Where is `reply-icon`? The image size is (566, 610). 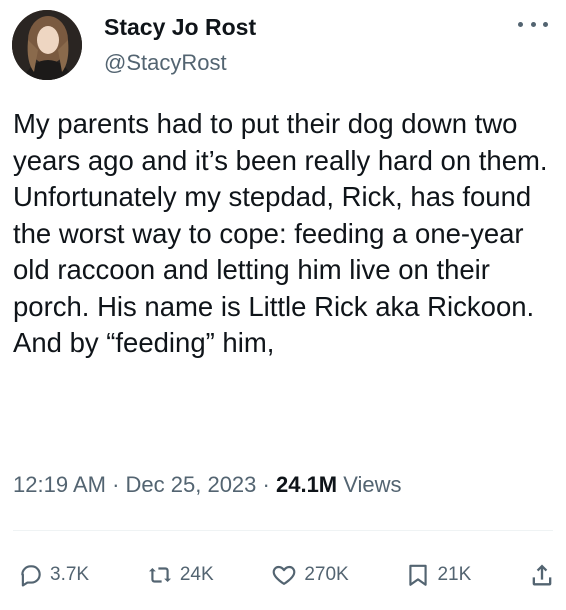 reply-icon is located at coordinates (31, 576).